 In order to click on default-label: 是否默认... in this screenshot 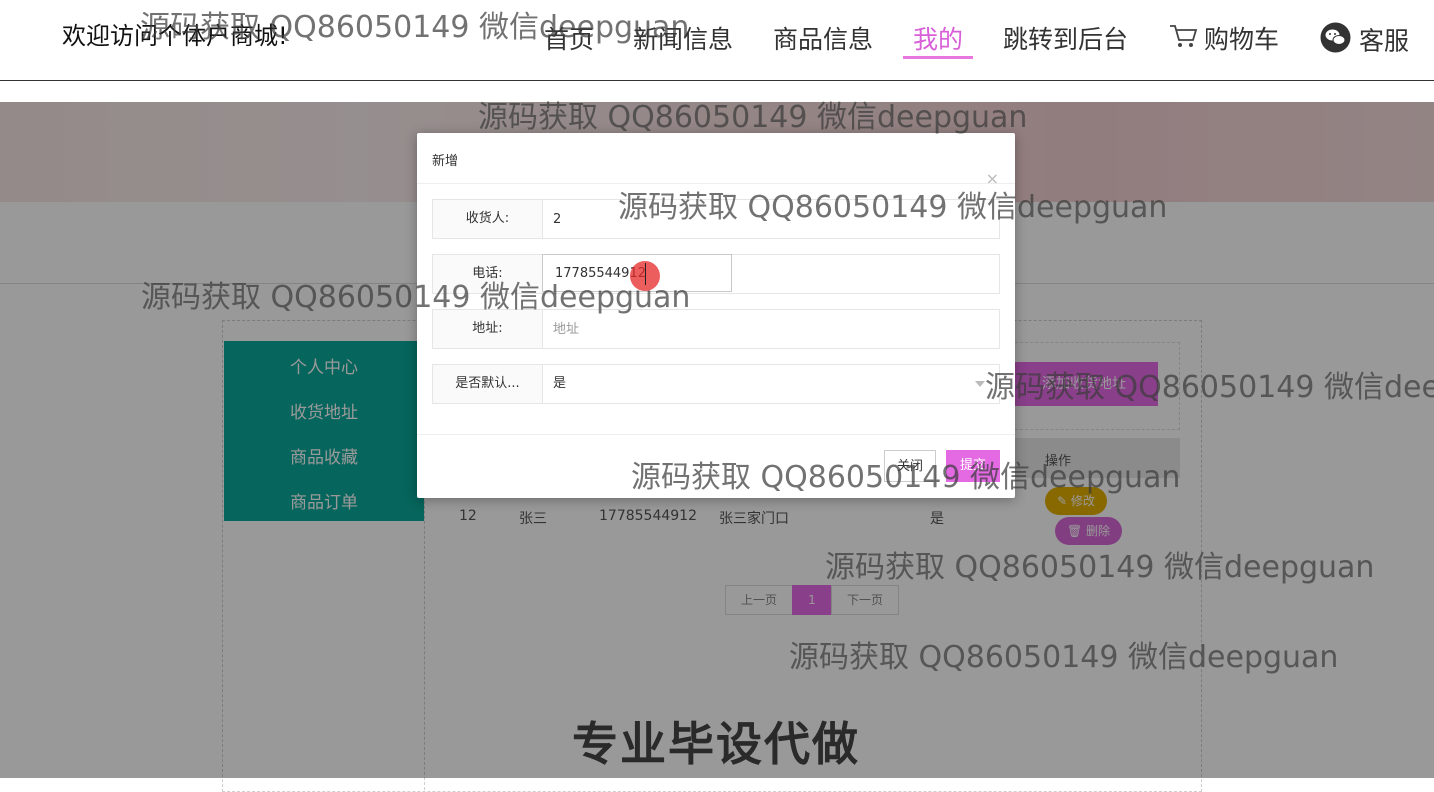, I will do `click(488, 384)`.